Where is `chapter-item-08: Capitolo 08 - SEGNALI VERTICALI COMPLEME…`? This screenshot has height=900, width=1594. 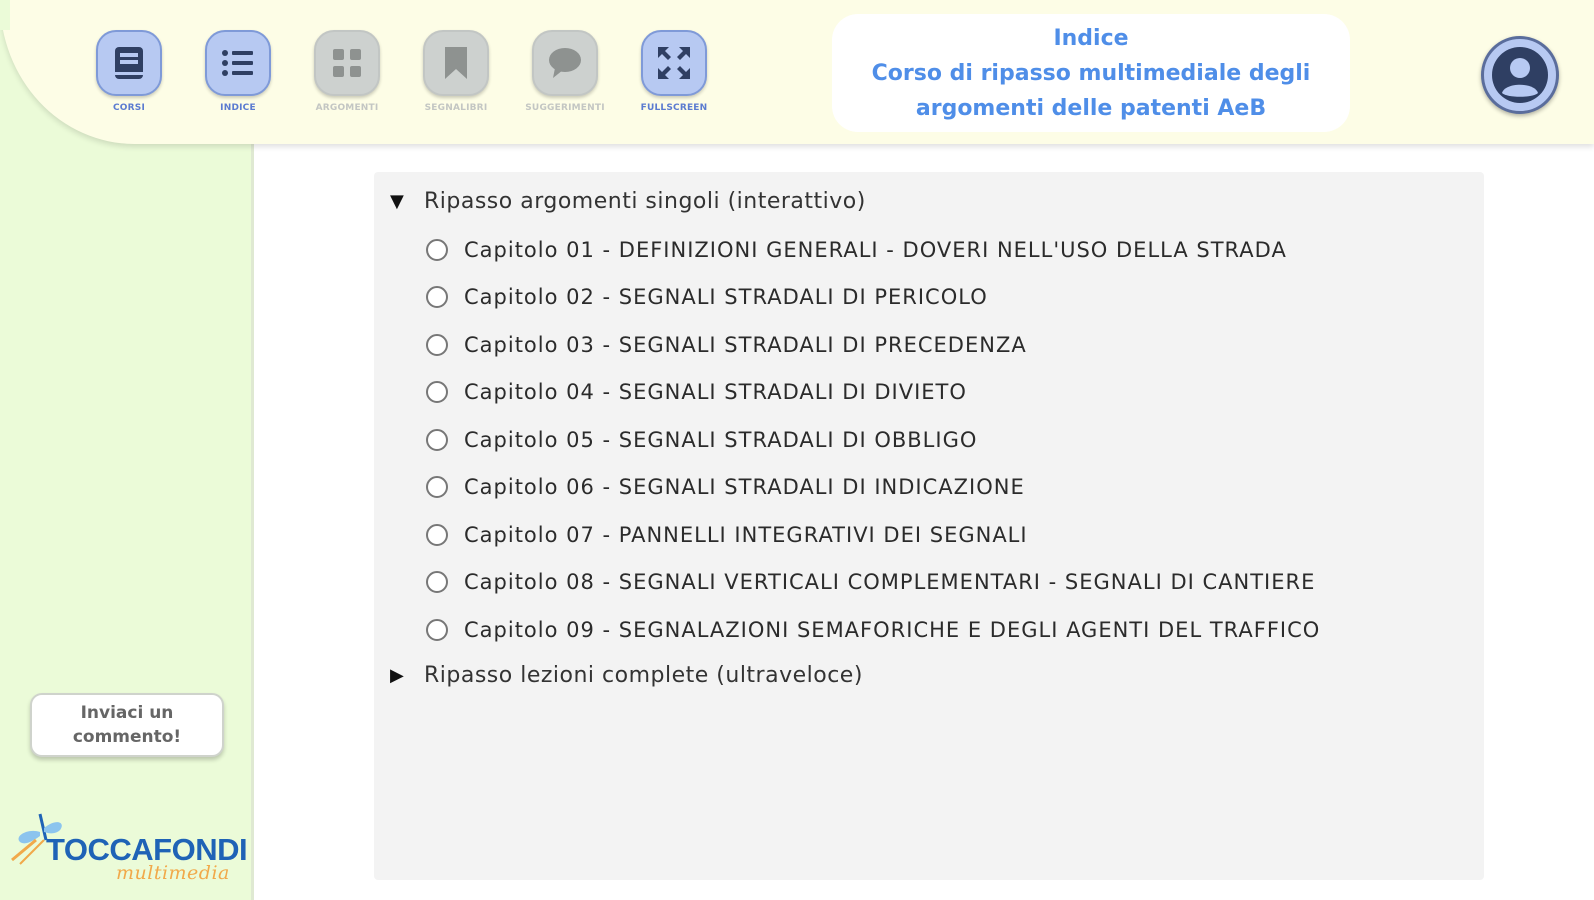 chapter-item-08: Capitolo 08 - SEGNALI VERTICALI COMPLEME… is located at coordinates (870, 582).